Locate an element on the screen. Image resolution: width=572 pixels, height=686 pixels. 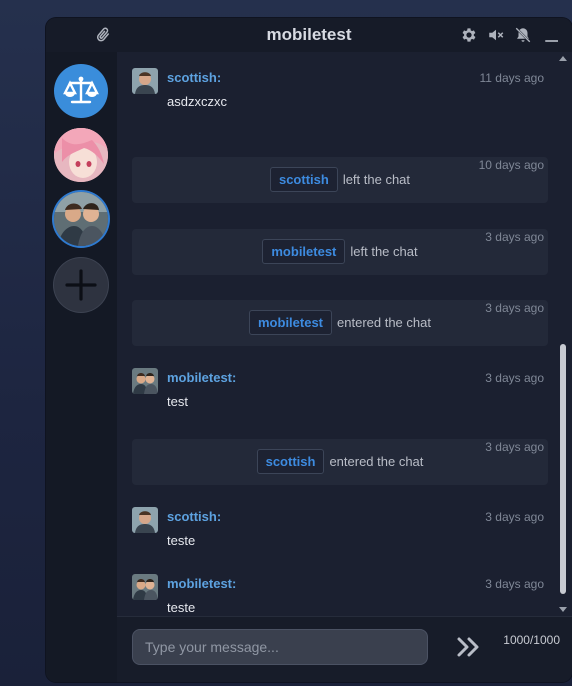
avatar-two-men-image is located at coordinates (81, 219).